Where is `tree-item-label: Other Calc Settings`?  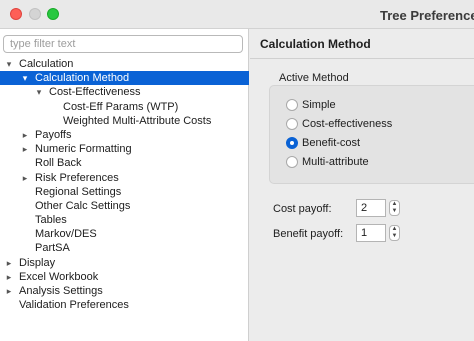 tree-item-label: Other Calc Settings is located at coordinates (83, 205).